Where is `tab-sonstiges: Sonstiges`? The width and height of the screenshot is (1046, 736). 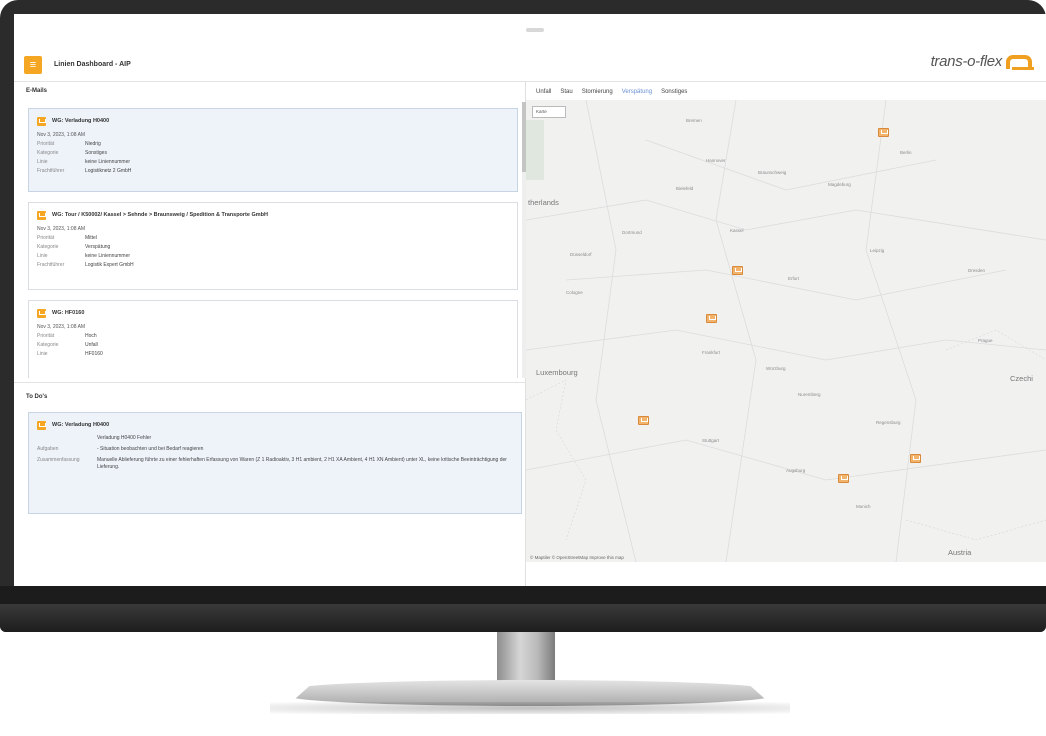
tab-sonstiges: Sonstiges is located at coordinates (674, 92).